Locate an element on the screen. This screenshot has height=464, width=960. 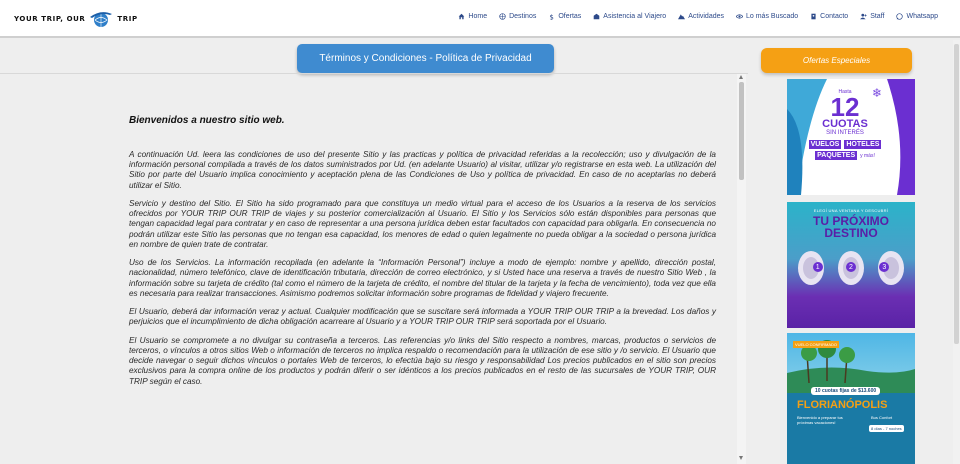
nav-staff: Staff is located at coordinates (872, 16).